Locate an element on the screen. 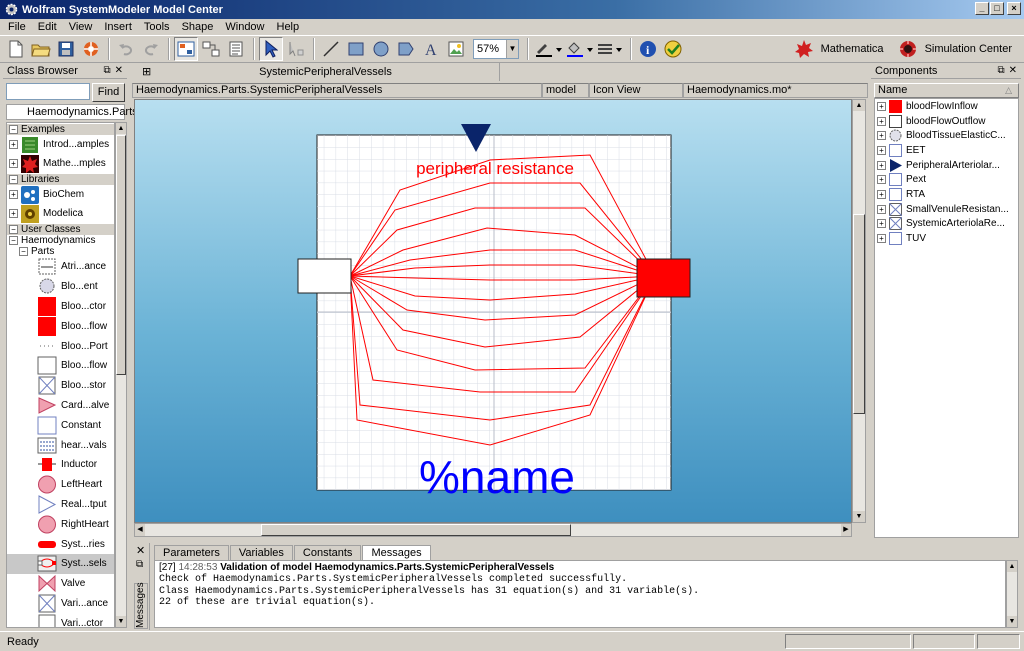 This screenshot has height=651, width=1024. name-column-header: Name △ is located at coordinates (946, 90).